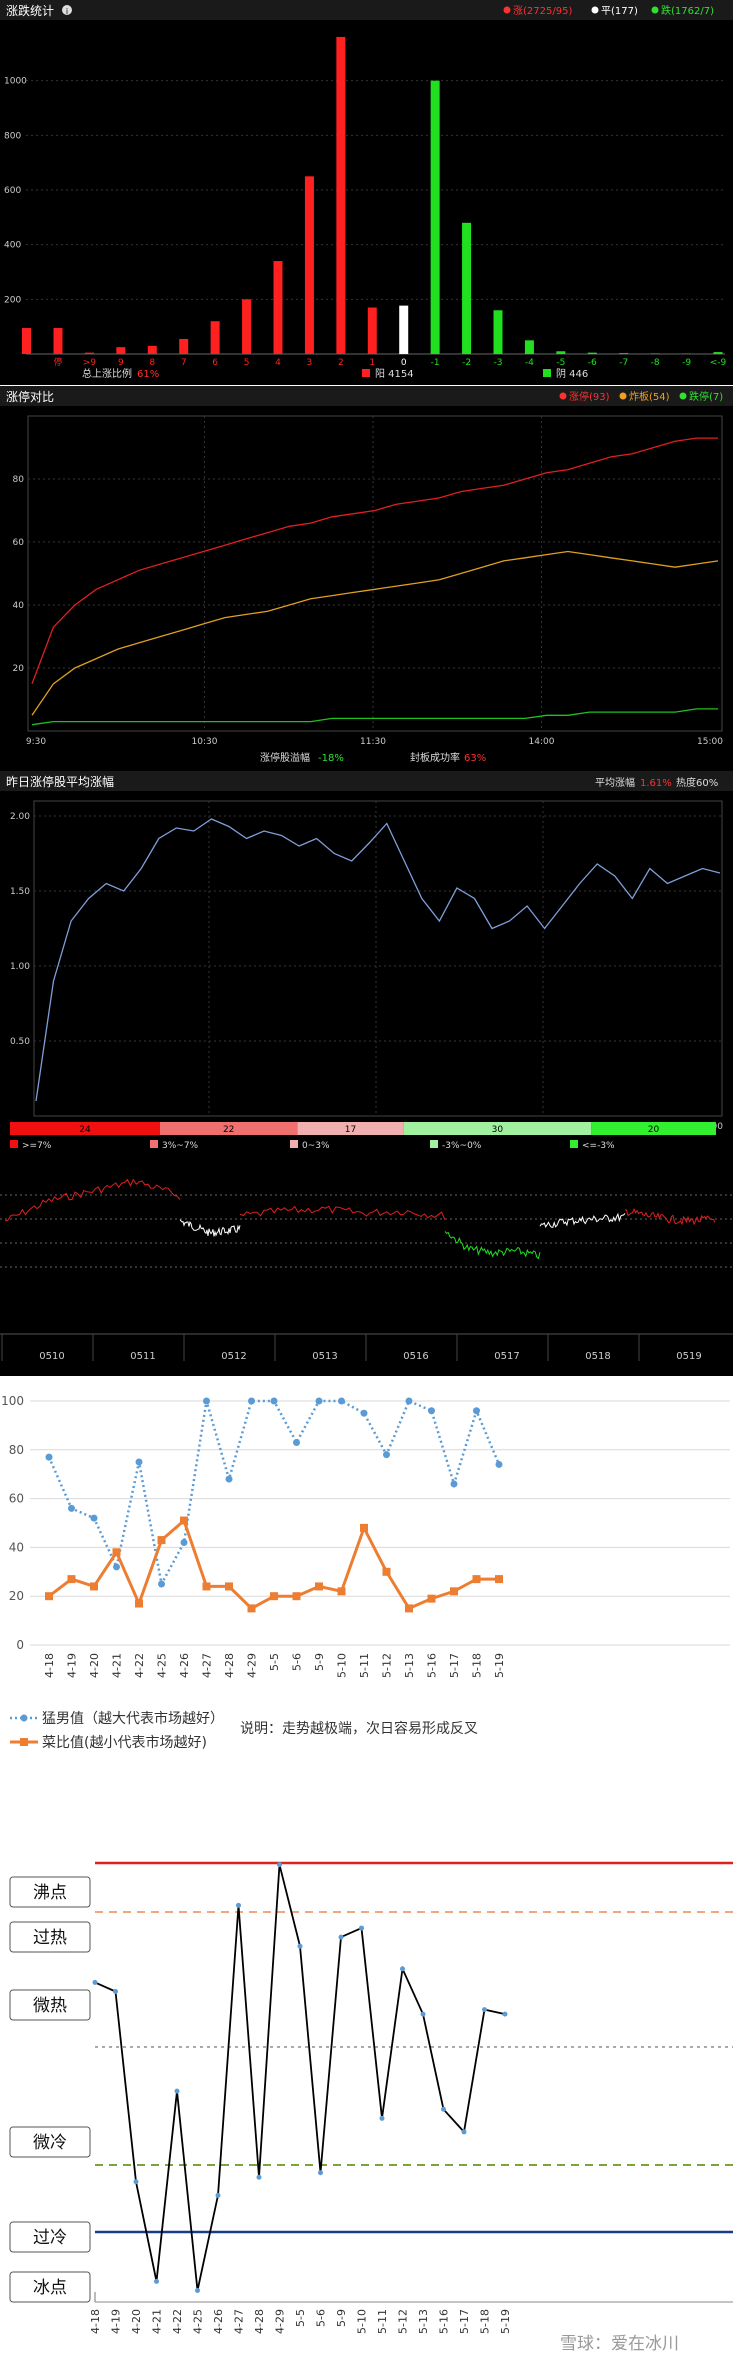  I want to click on legend-strong-label: 猛男值（越大代表市场越好）, so click(133, 1718).